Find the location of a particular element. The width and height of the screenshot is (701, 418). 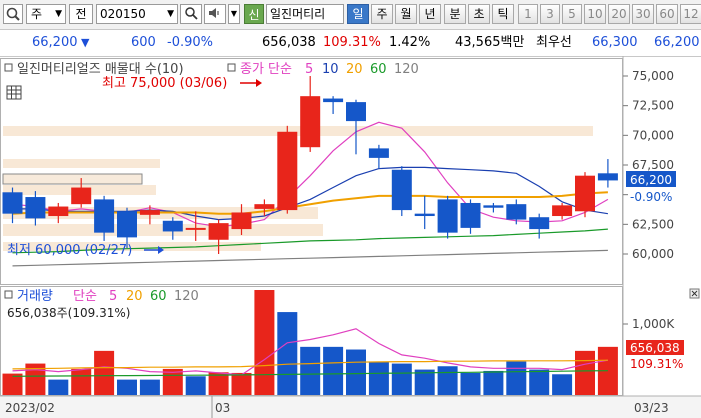

data-table-icon is located at coordinates (14, 92).